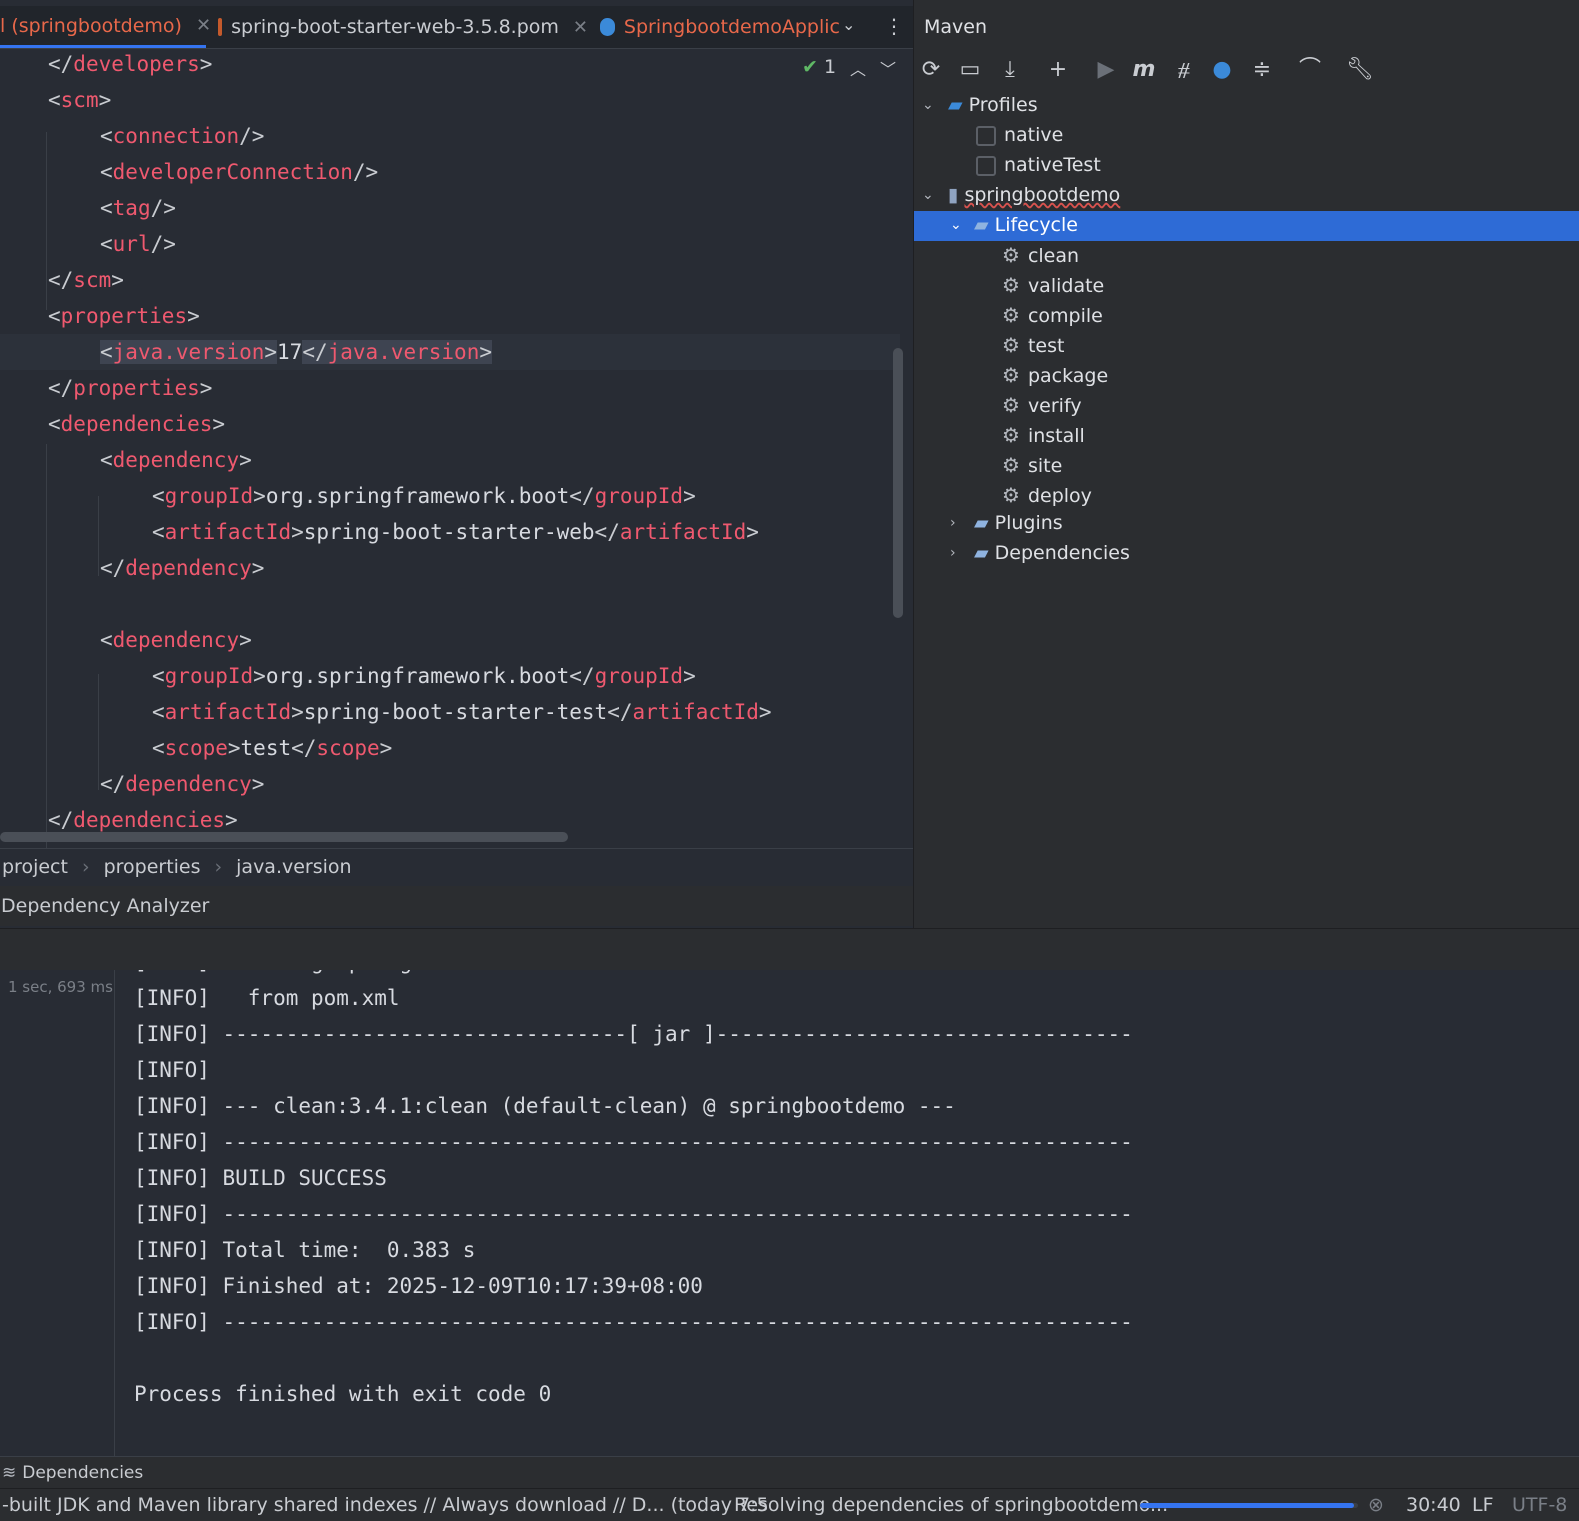  I want to click on tree-label: clean, so click(1053, 256).